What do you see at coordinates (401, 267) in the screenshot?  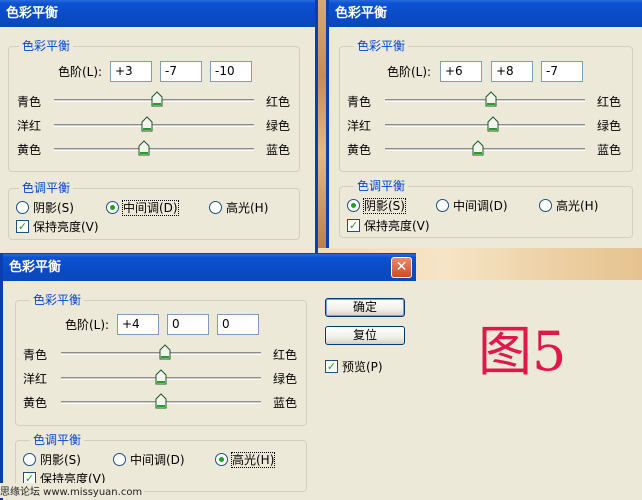 I see `close-icon: ✕` at bounding box center [401, 267].